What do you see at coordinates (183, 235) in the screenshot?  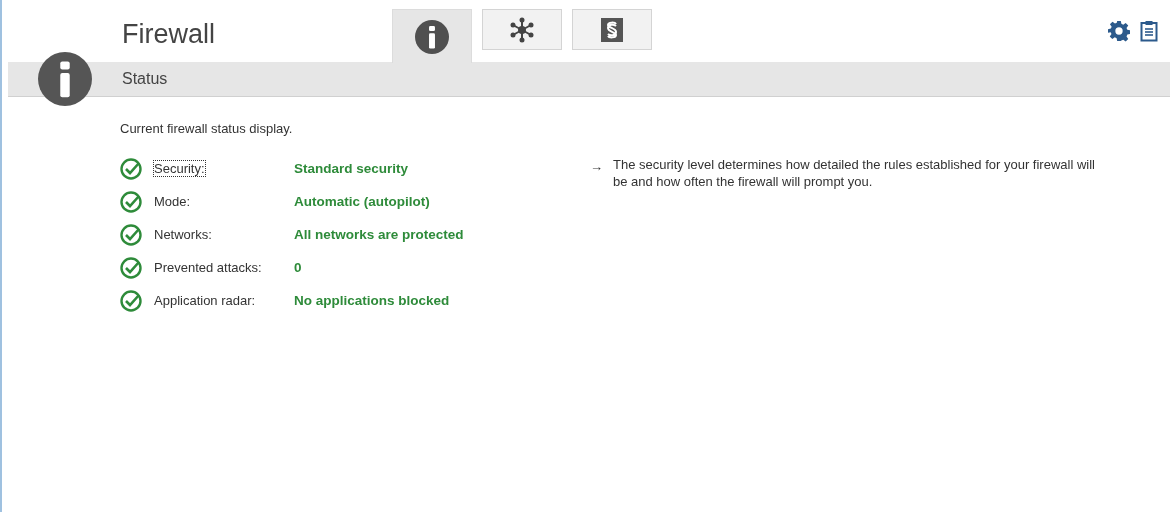 I see `status-label: Networks:` at bounding box center [183, 235].